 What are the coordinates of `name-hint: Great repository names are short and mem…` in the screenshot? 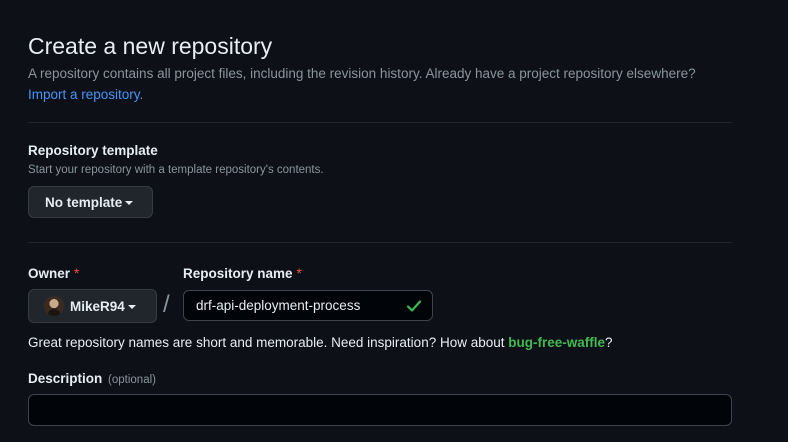 It's located at (320, 343).